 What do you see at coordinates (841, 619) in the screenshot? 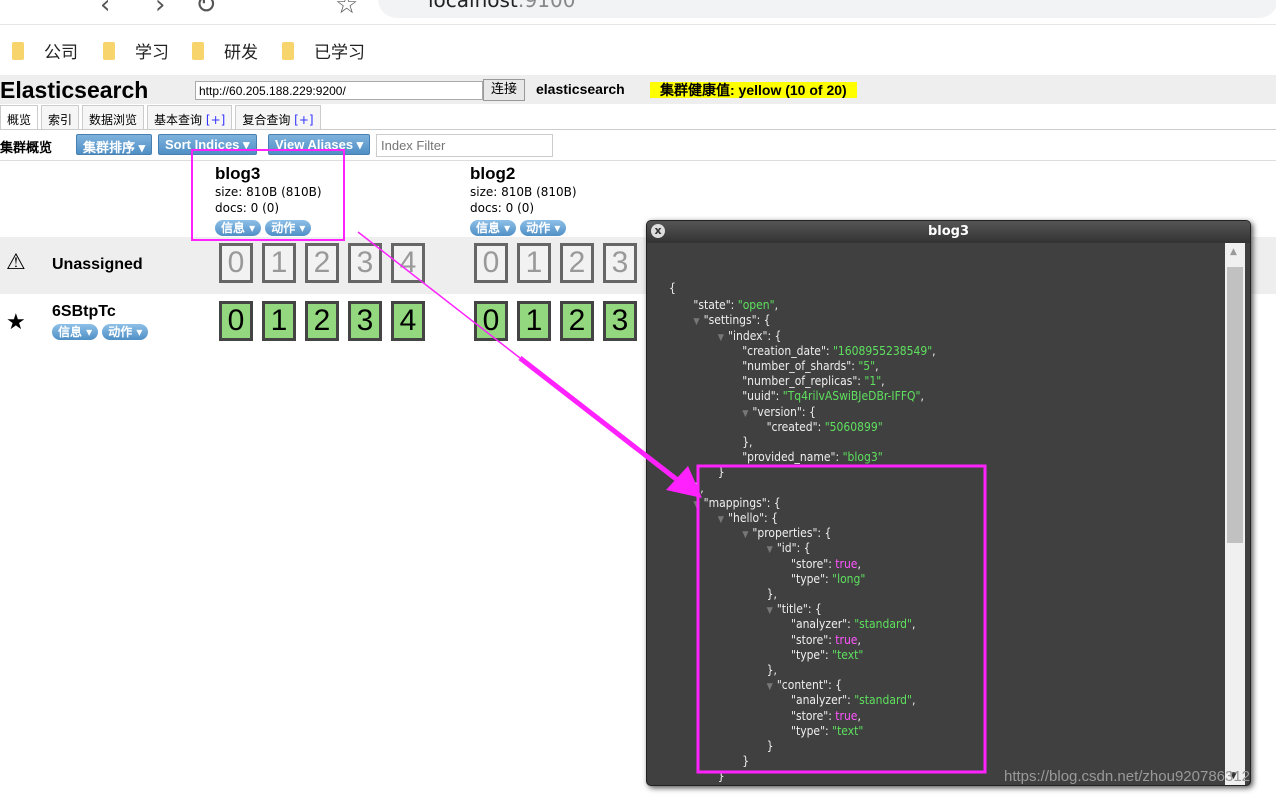
I see `annotation-box-mappings` at bounding box center [841, 619].